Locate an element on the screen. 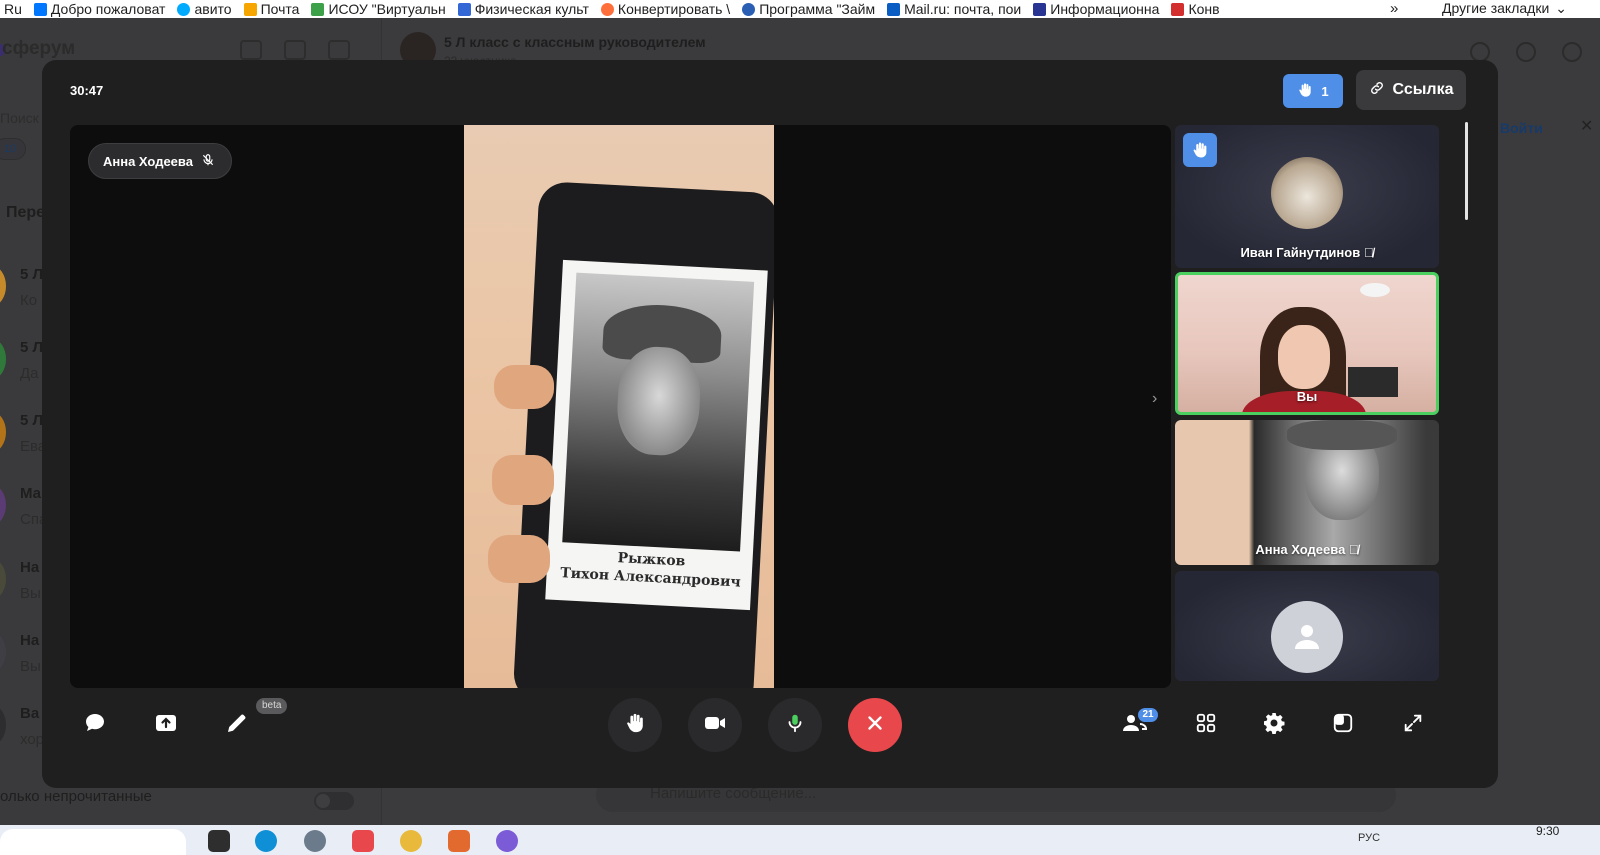 The height and width of the screenshot is (855, 1600). unread-only-toggle is located at coordinates (334, 801).